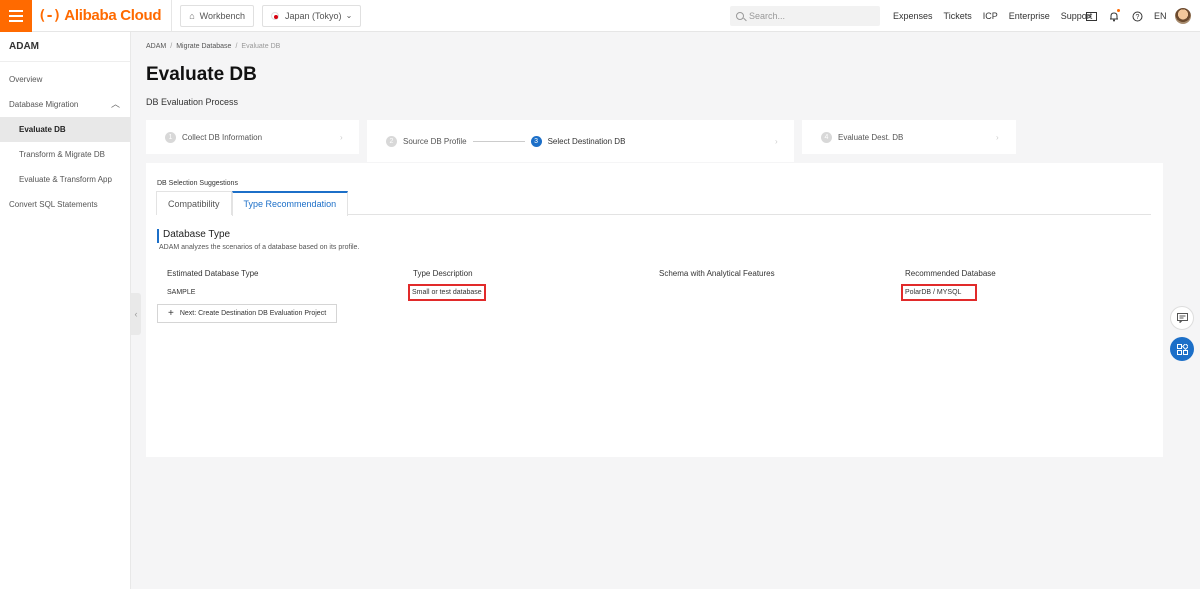 This screenshot has width=1200, height=589. What do you see at coordinates (587, 141) in the screenshot?
I see `step-label-select-destination-db: Select Destination DB` at bounding box center [587, 141].